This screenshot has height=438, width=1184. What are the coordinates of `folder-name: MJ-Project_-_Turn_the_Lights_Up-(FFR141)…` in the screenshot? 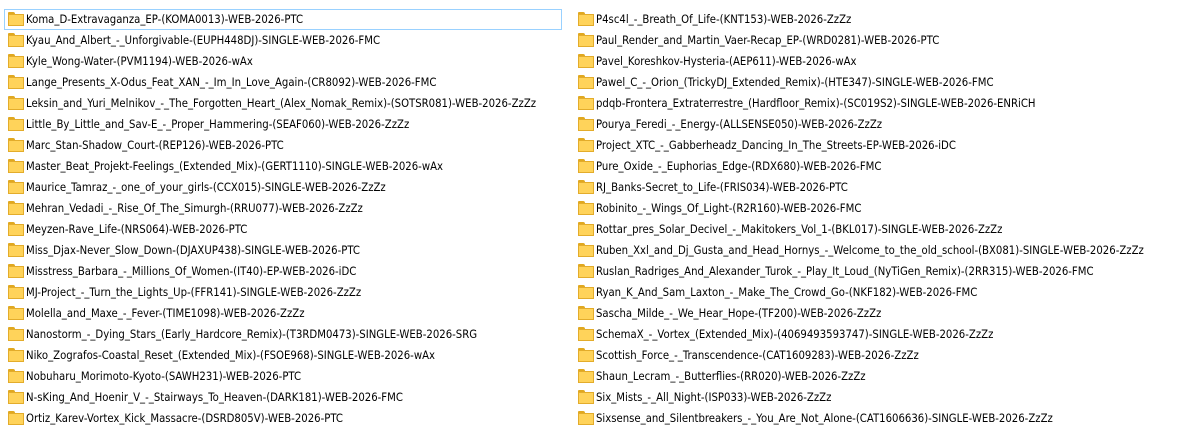 It's located at (194, 292).